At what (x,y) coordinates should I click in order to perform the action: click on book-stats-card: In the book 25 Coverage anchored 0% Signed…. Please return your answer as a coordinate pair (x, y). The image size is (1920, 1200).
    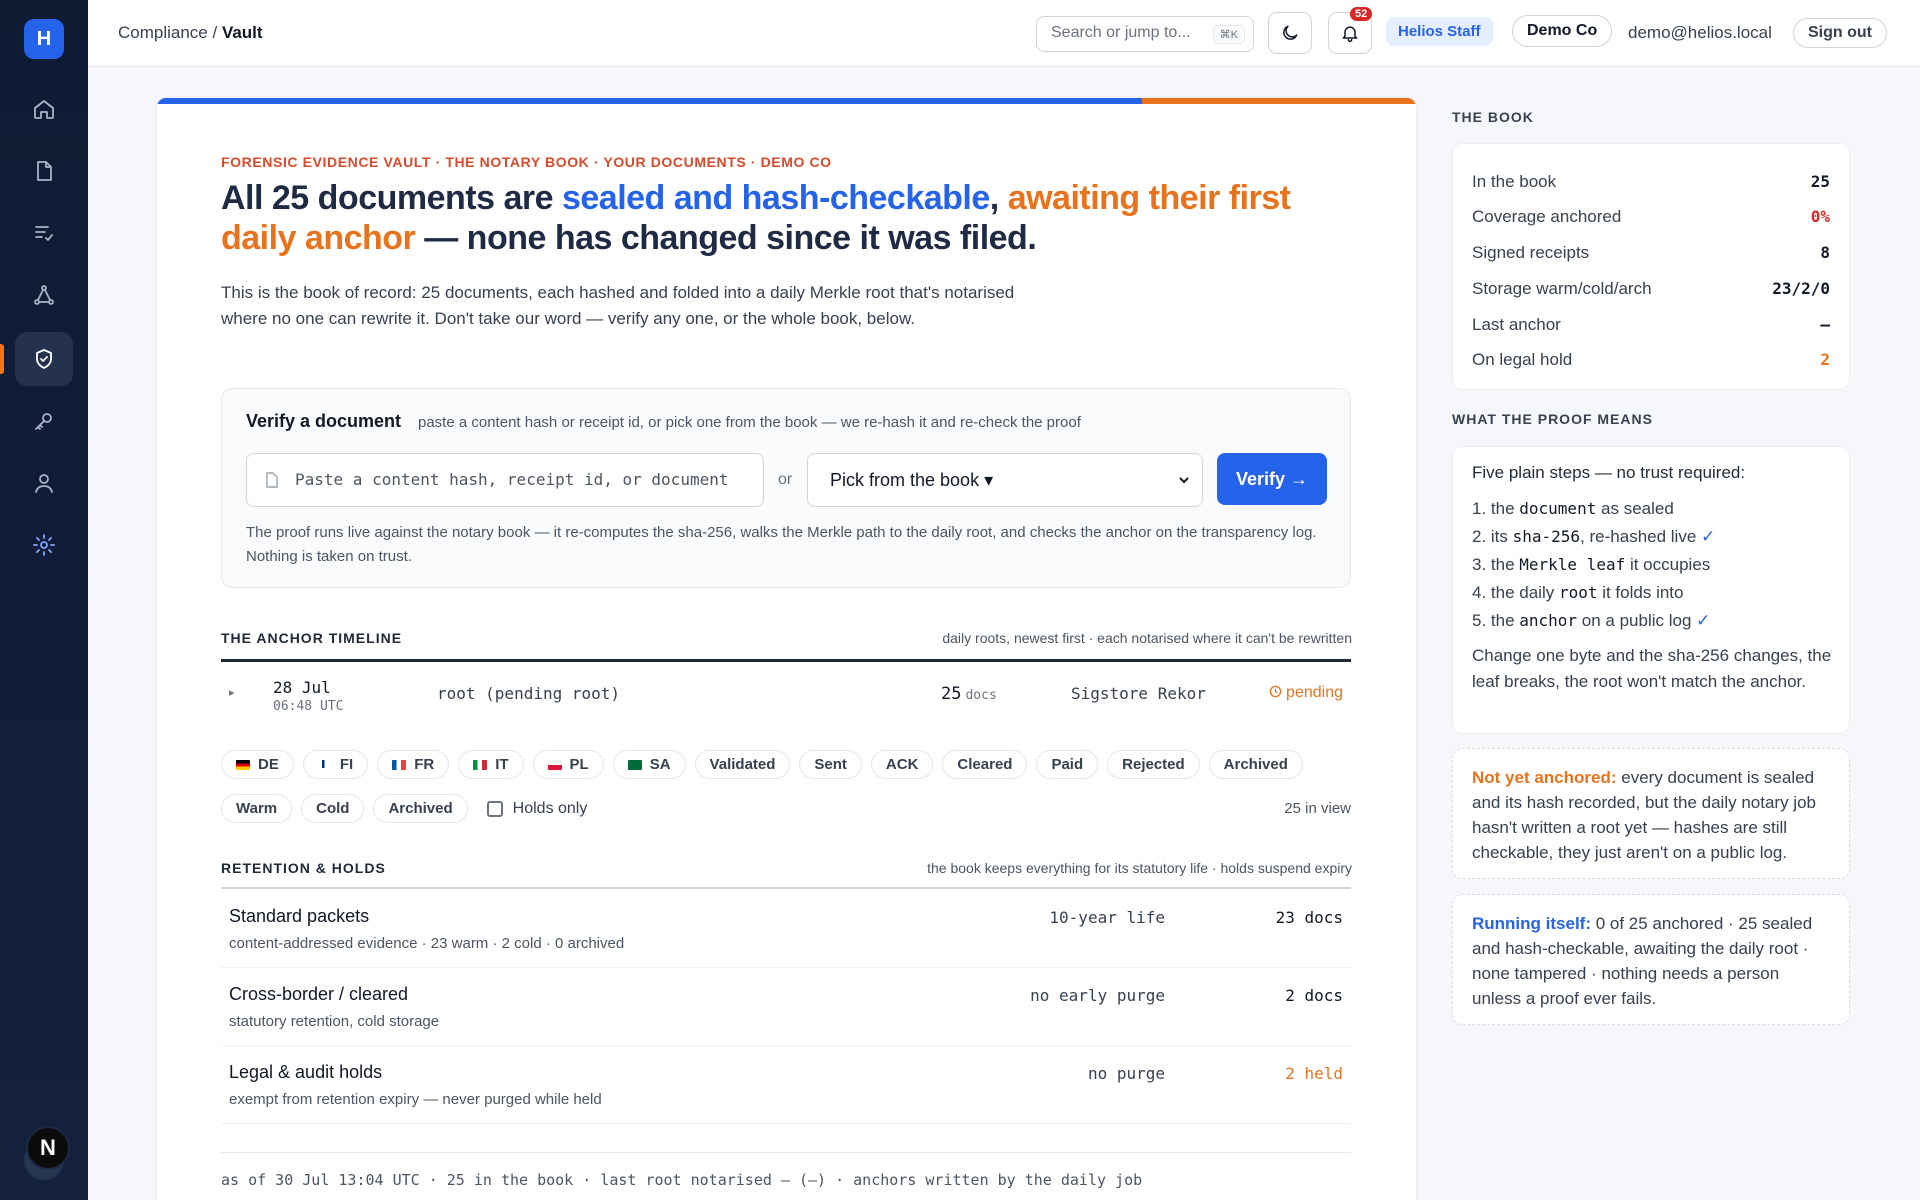
    Looking at the image, I should click on (1651, 266).